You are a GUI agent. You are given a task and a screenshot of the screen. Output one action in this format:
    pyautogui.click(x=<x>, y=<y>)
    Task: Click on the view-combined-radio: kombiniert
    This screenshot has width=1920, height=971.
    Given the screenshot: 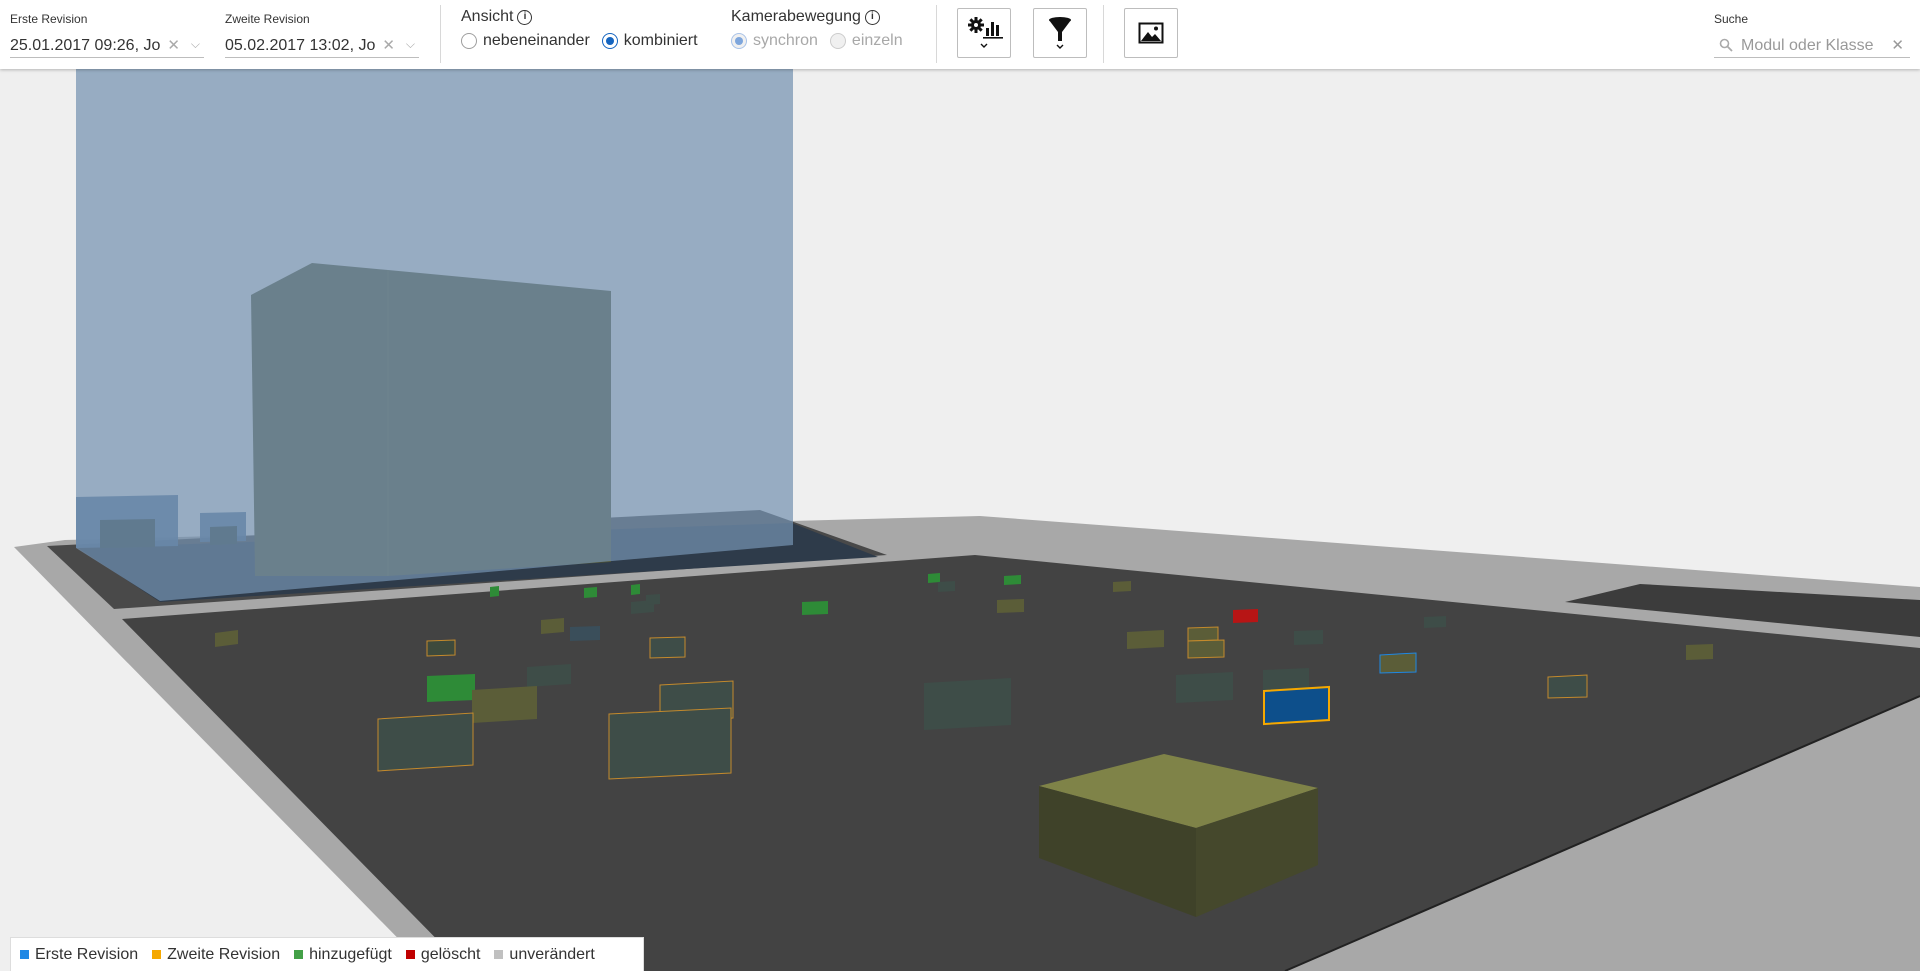 What is the action you would take?
    pyautogui.click(x=649, y=41)
    